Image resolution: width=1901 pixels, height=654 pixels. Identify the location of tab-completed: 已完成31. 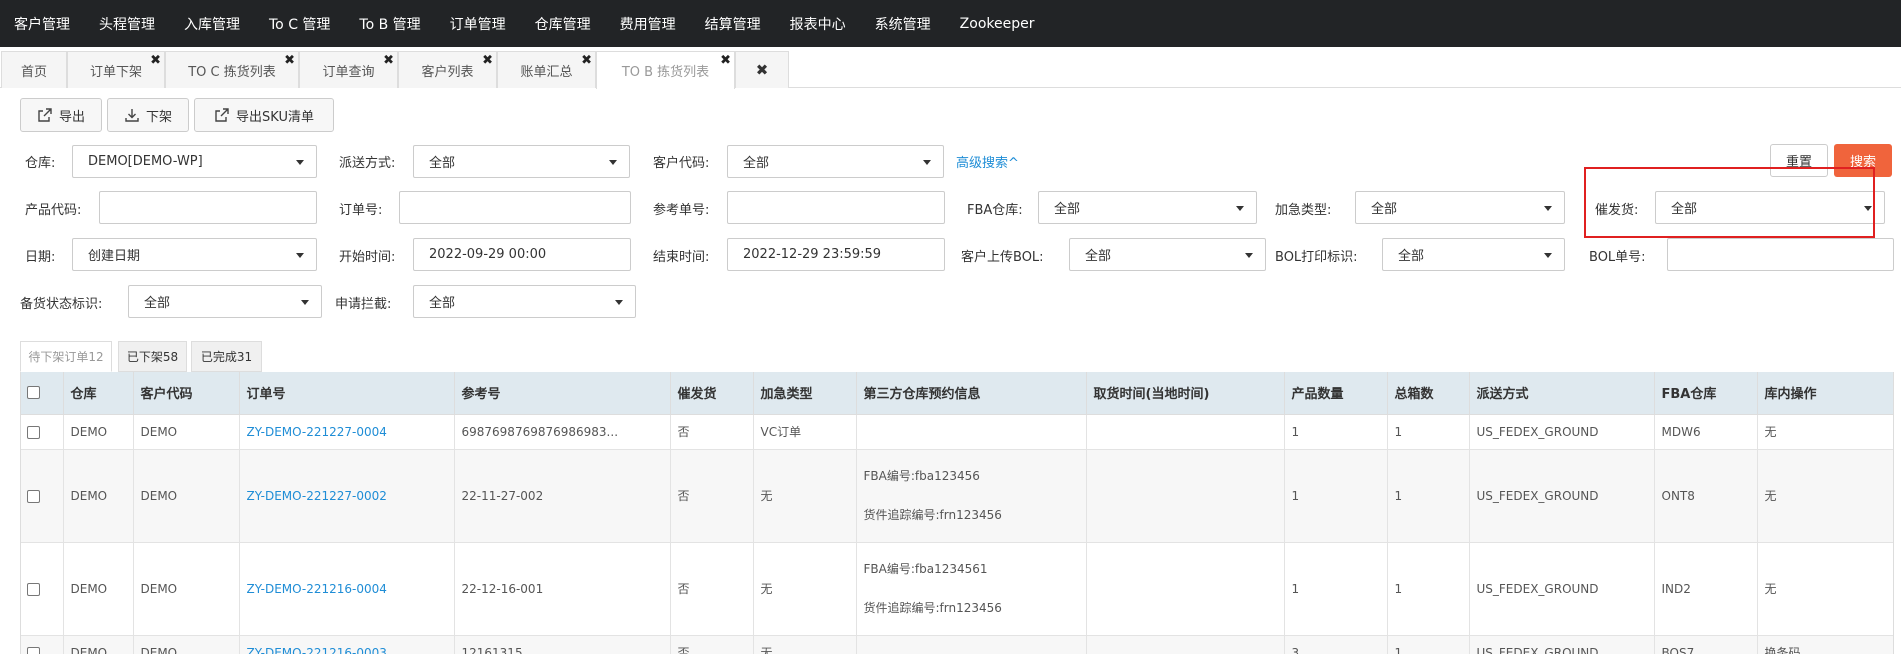
(226, 356).